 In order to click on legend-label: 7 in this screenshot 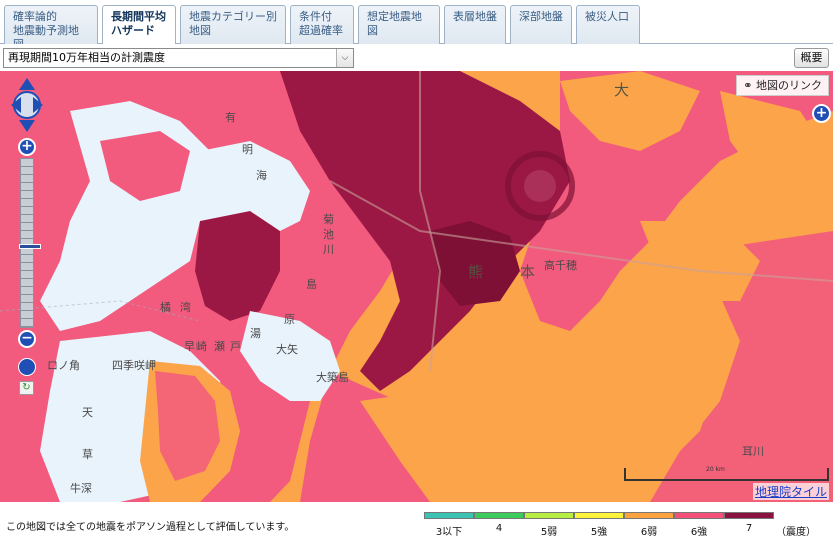, I will do `click(749, 528)`.